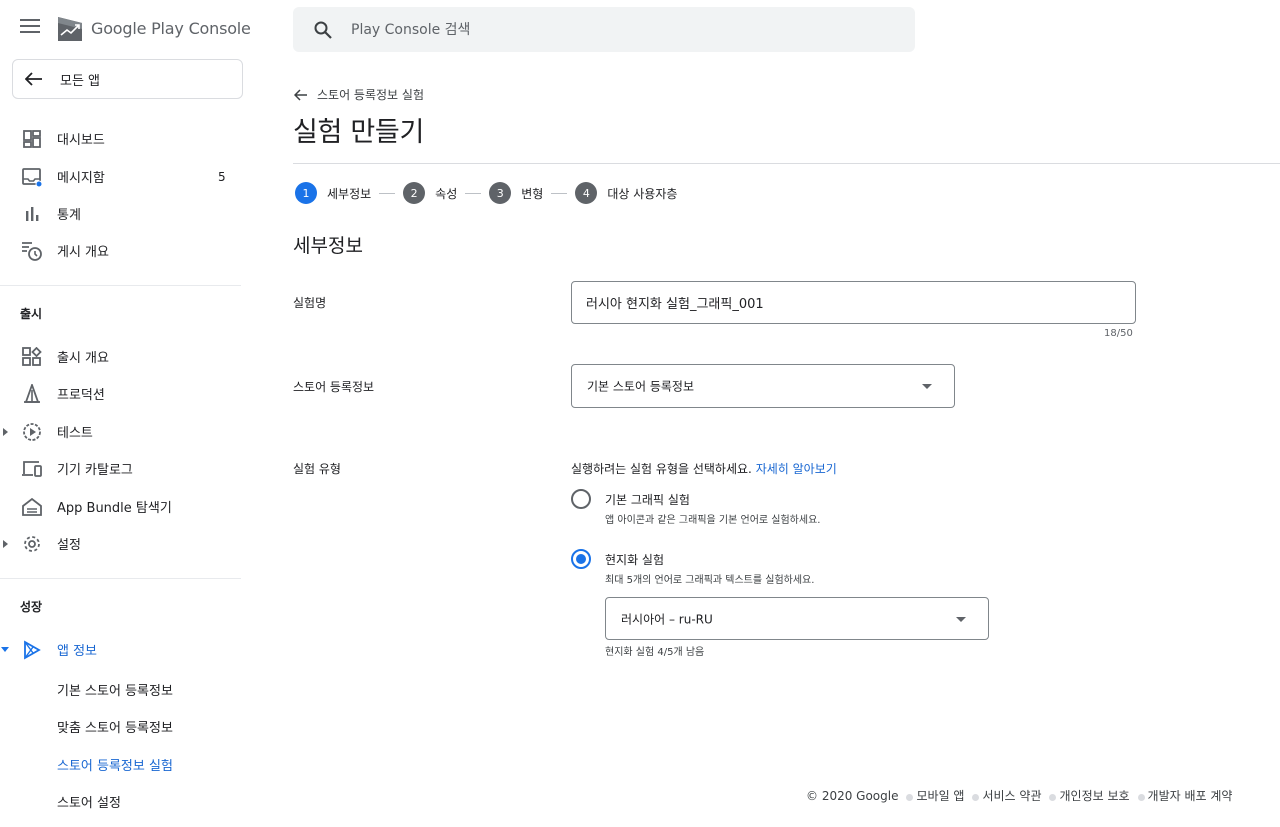 This screenshot has height=827, width=1280. Describe the element at coordinates (95, 470) in the screenshot. I see `sidebar-item-label: 기기 카탈로그` at that location.